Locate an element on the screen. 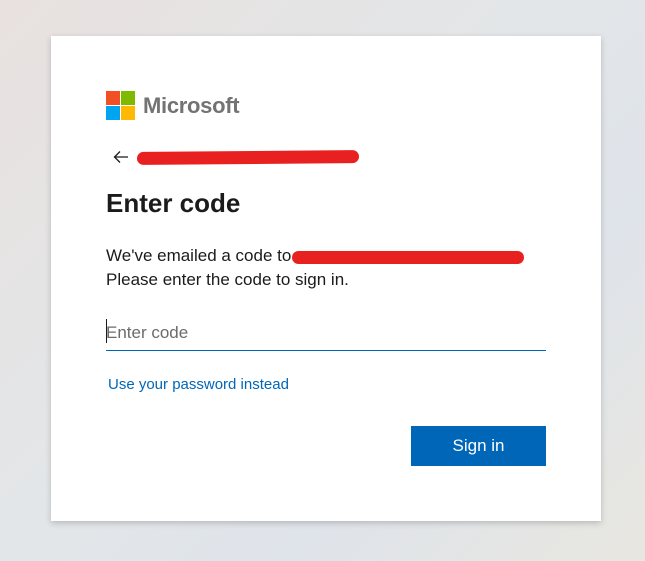 Image resolution: width=645 pixels, height=561 pixels. logo-square-green is located at coordinates (128, 98).